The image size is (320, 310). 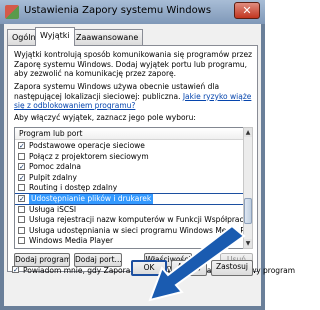 I want to click on list-scrollbar: ▲ ▼, so click(x=248, y=188).